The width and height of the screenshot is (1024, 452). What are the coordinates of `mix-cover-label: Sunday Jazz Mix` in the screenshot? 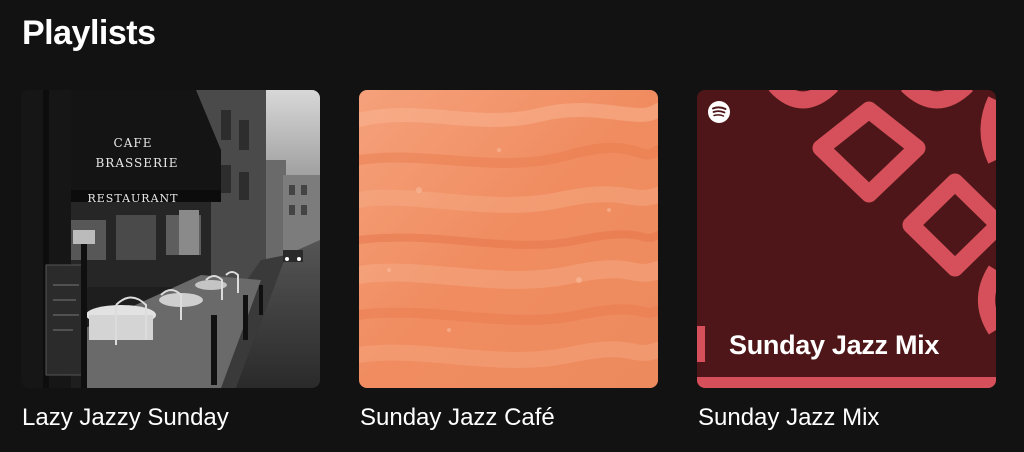 It's located at (834, 345).